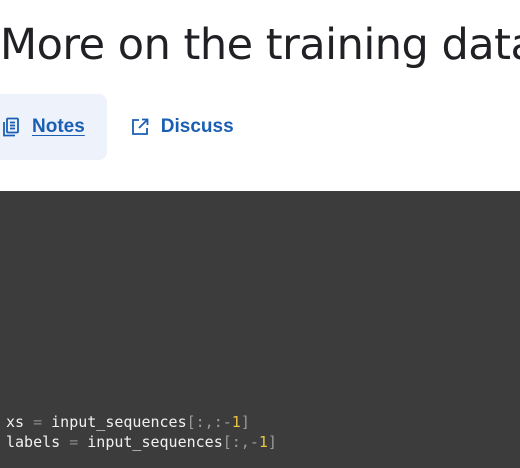 This screenshot has width=520, height=468. What do you see at coordinates (15, 422) in the screenshot?
I see `code-token: xs` at bounding box center [15, 422].